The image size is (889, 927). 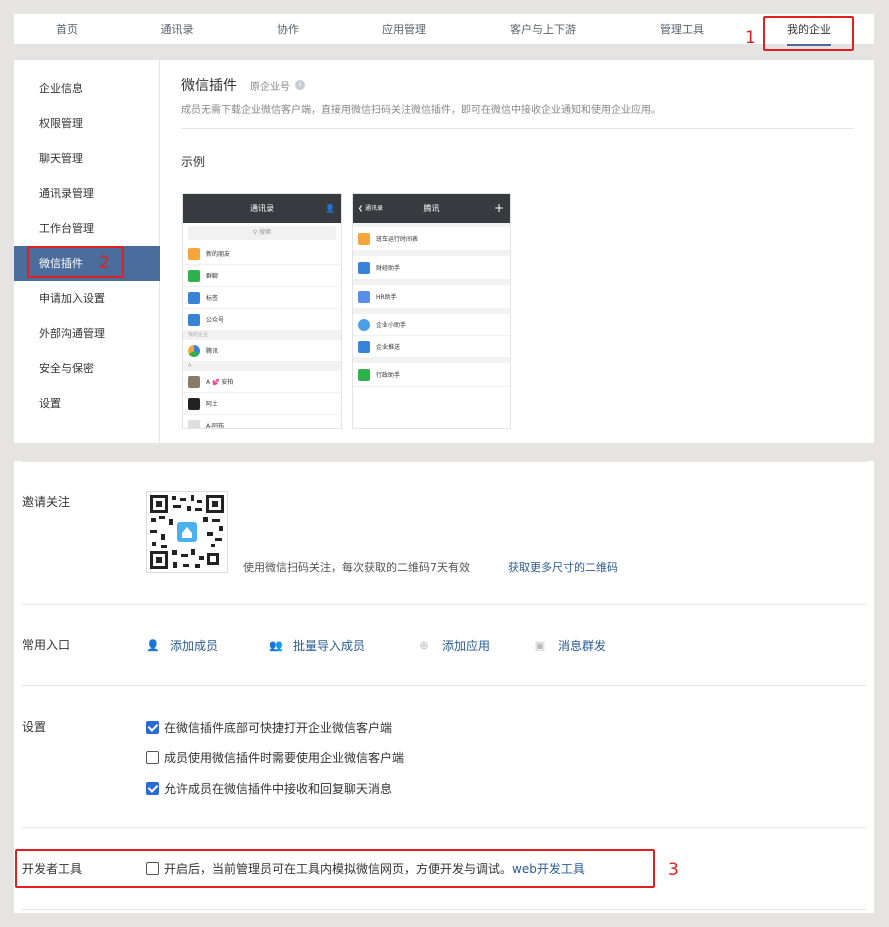 I want to click on official-account-icon, so click(x=194, y=319).